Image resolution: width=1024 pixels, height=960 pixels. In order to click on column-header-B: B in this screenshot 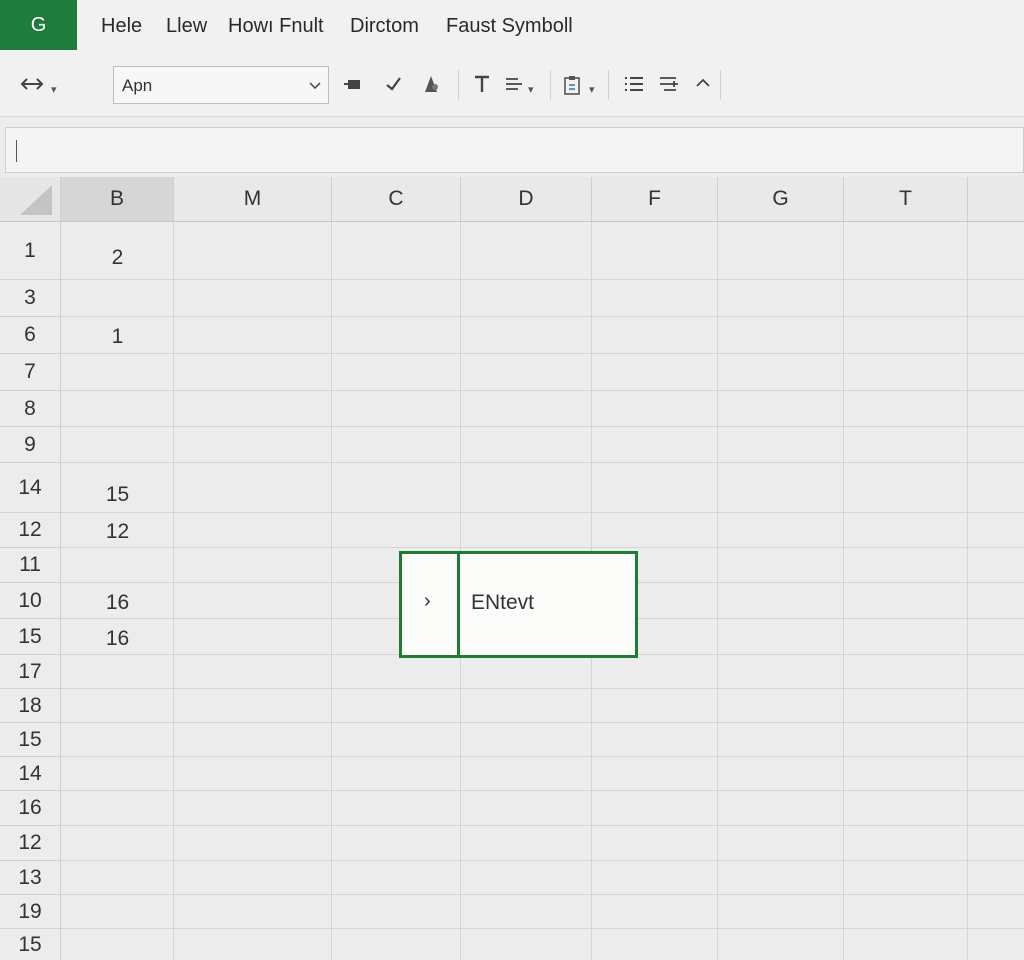, I will do `click(117, 199)`.